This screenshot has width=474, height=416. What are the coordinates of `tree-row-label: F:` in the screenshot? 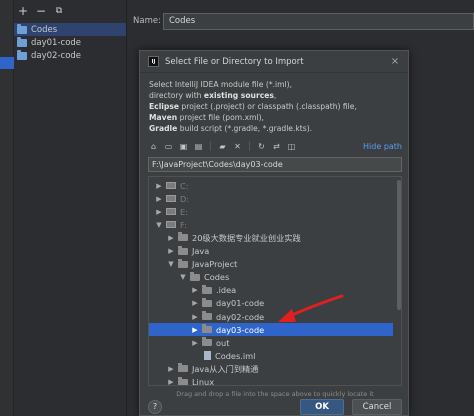 It's located at (183, 224).